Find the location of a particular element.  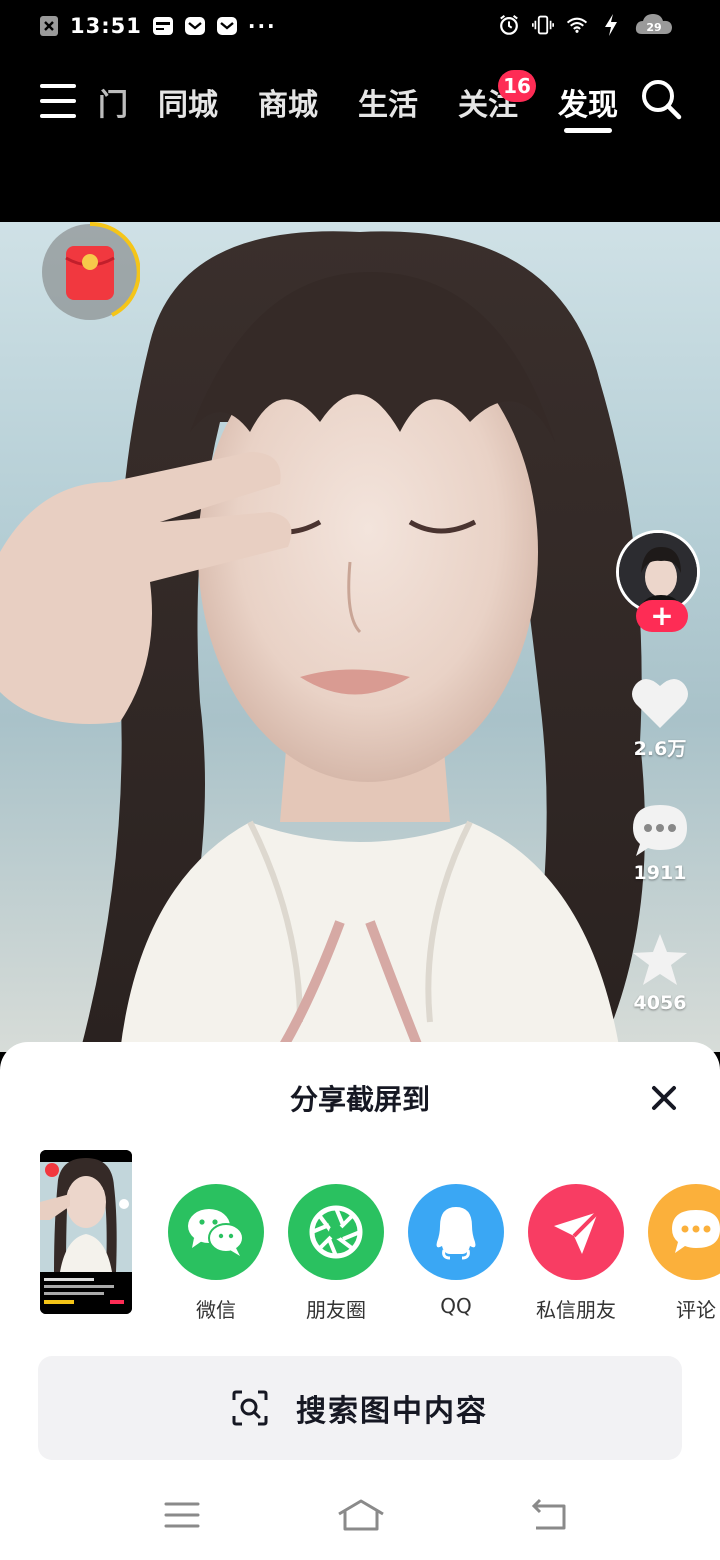

active-tab-indicator is located at coordinates (588, 130).